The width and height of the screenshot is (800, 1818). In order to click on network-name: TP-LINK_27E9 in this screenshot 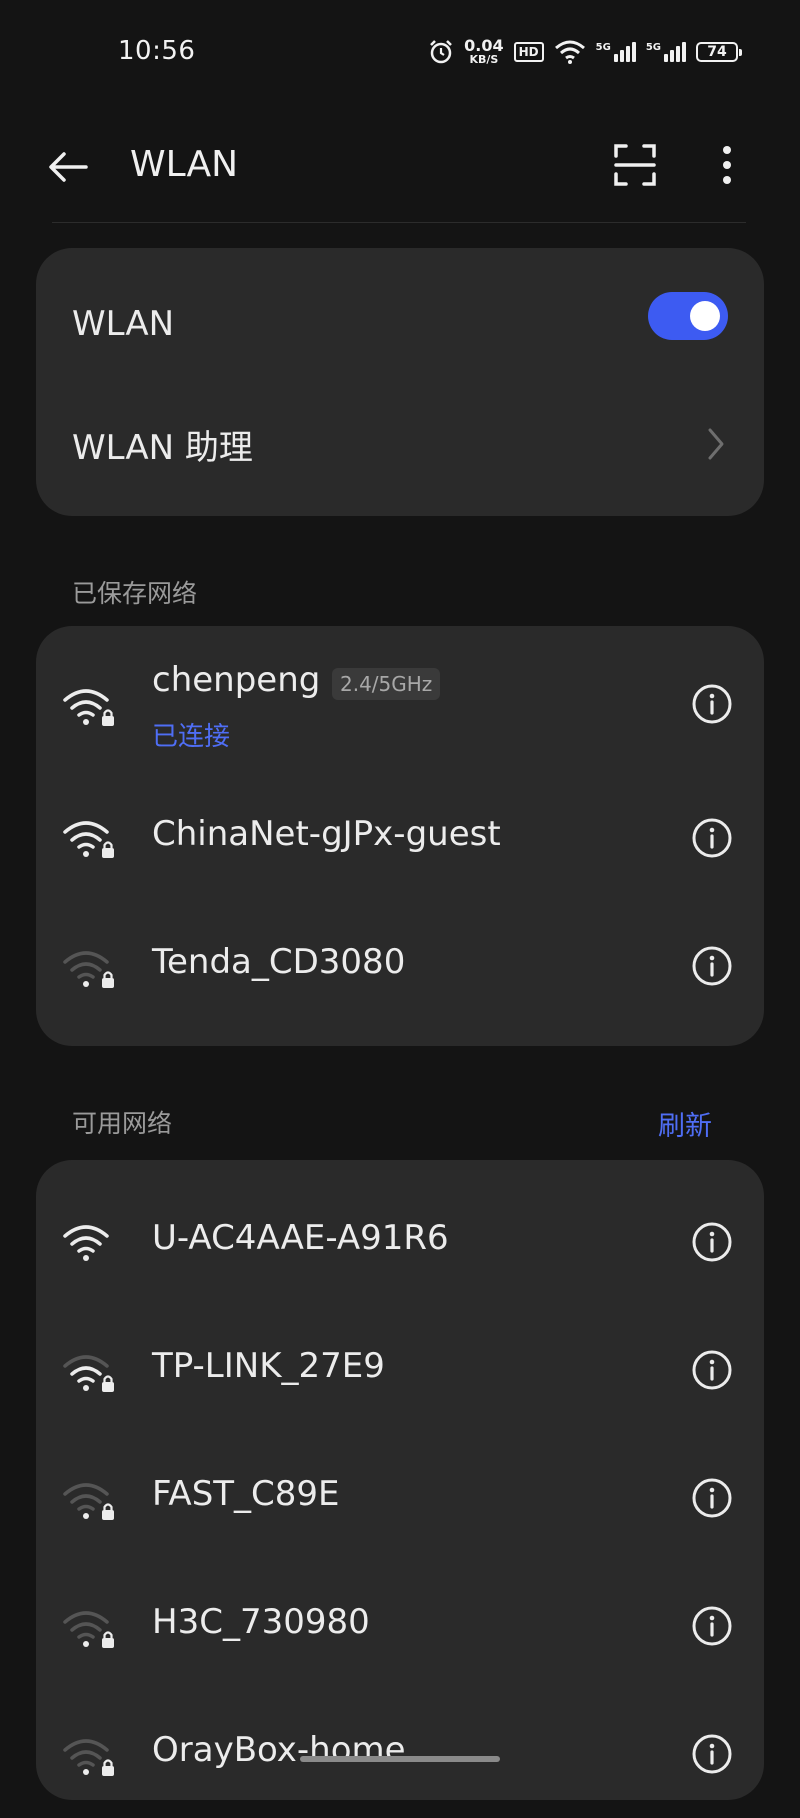, I will do `click(268, 1366)`.